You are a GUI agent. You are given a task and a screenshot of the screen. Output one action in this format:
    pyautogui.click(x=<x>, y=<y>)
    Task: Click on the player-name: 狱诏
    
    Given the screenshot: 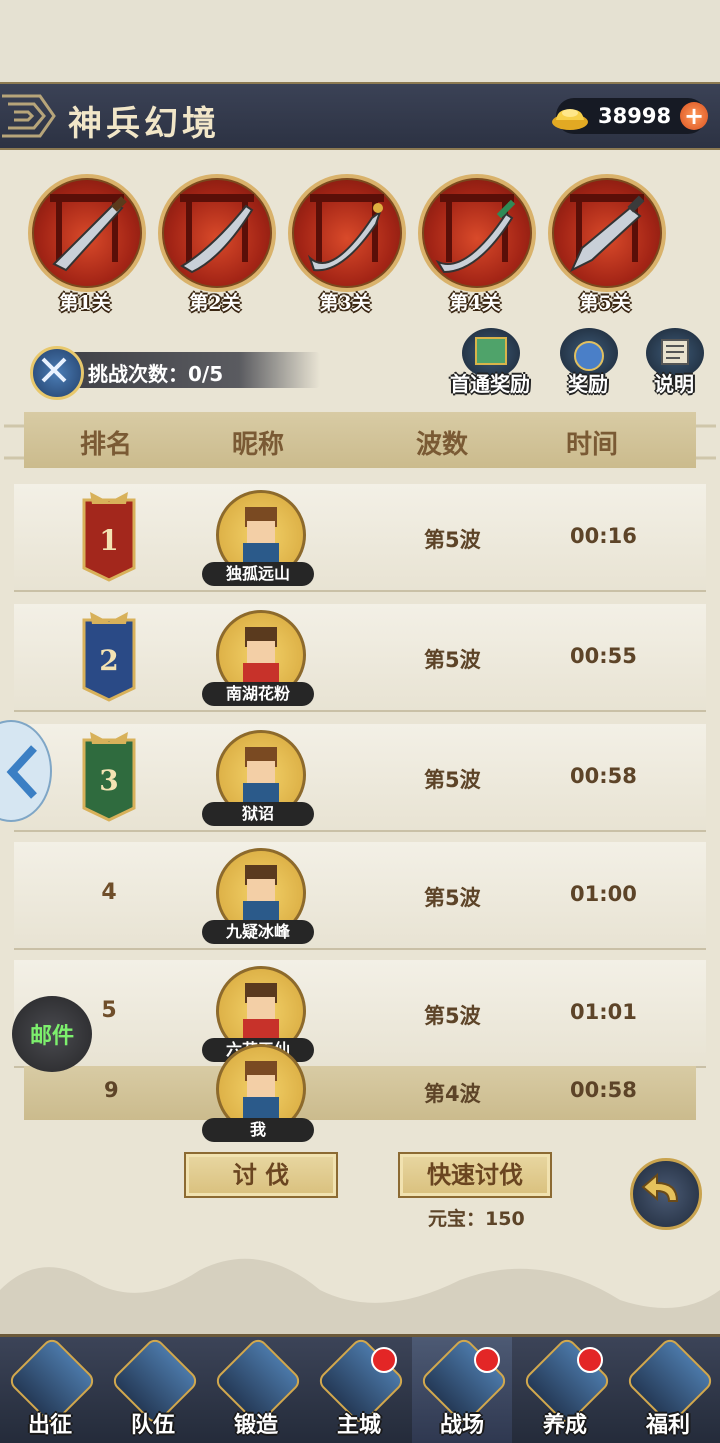 What is the action you would take?
    pyautogui.click(x=258, y=814)
    